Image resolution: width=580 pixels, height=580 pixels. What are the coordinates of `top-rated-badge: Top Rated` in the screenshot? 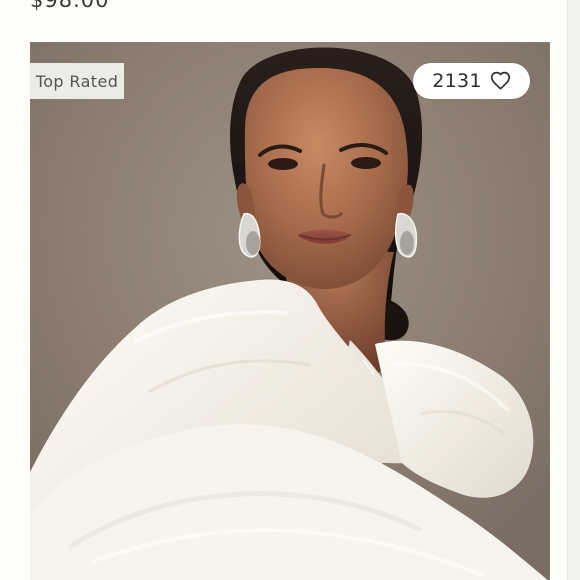 It's located at (77, 81).